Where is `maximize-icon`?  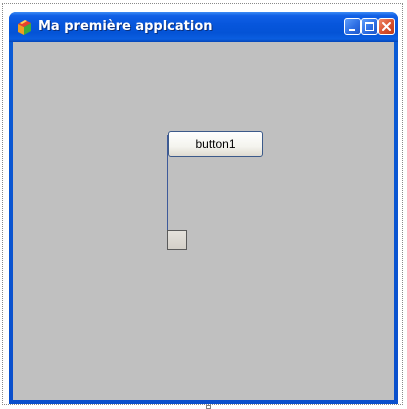
maximize-icon is located at coordinates (369, 26).